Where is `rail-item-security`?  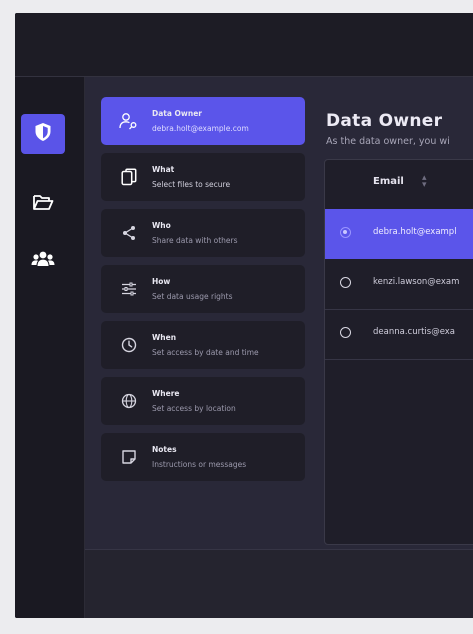 rail-item-security is located at coordinates (43, 134).